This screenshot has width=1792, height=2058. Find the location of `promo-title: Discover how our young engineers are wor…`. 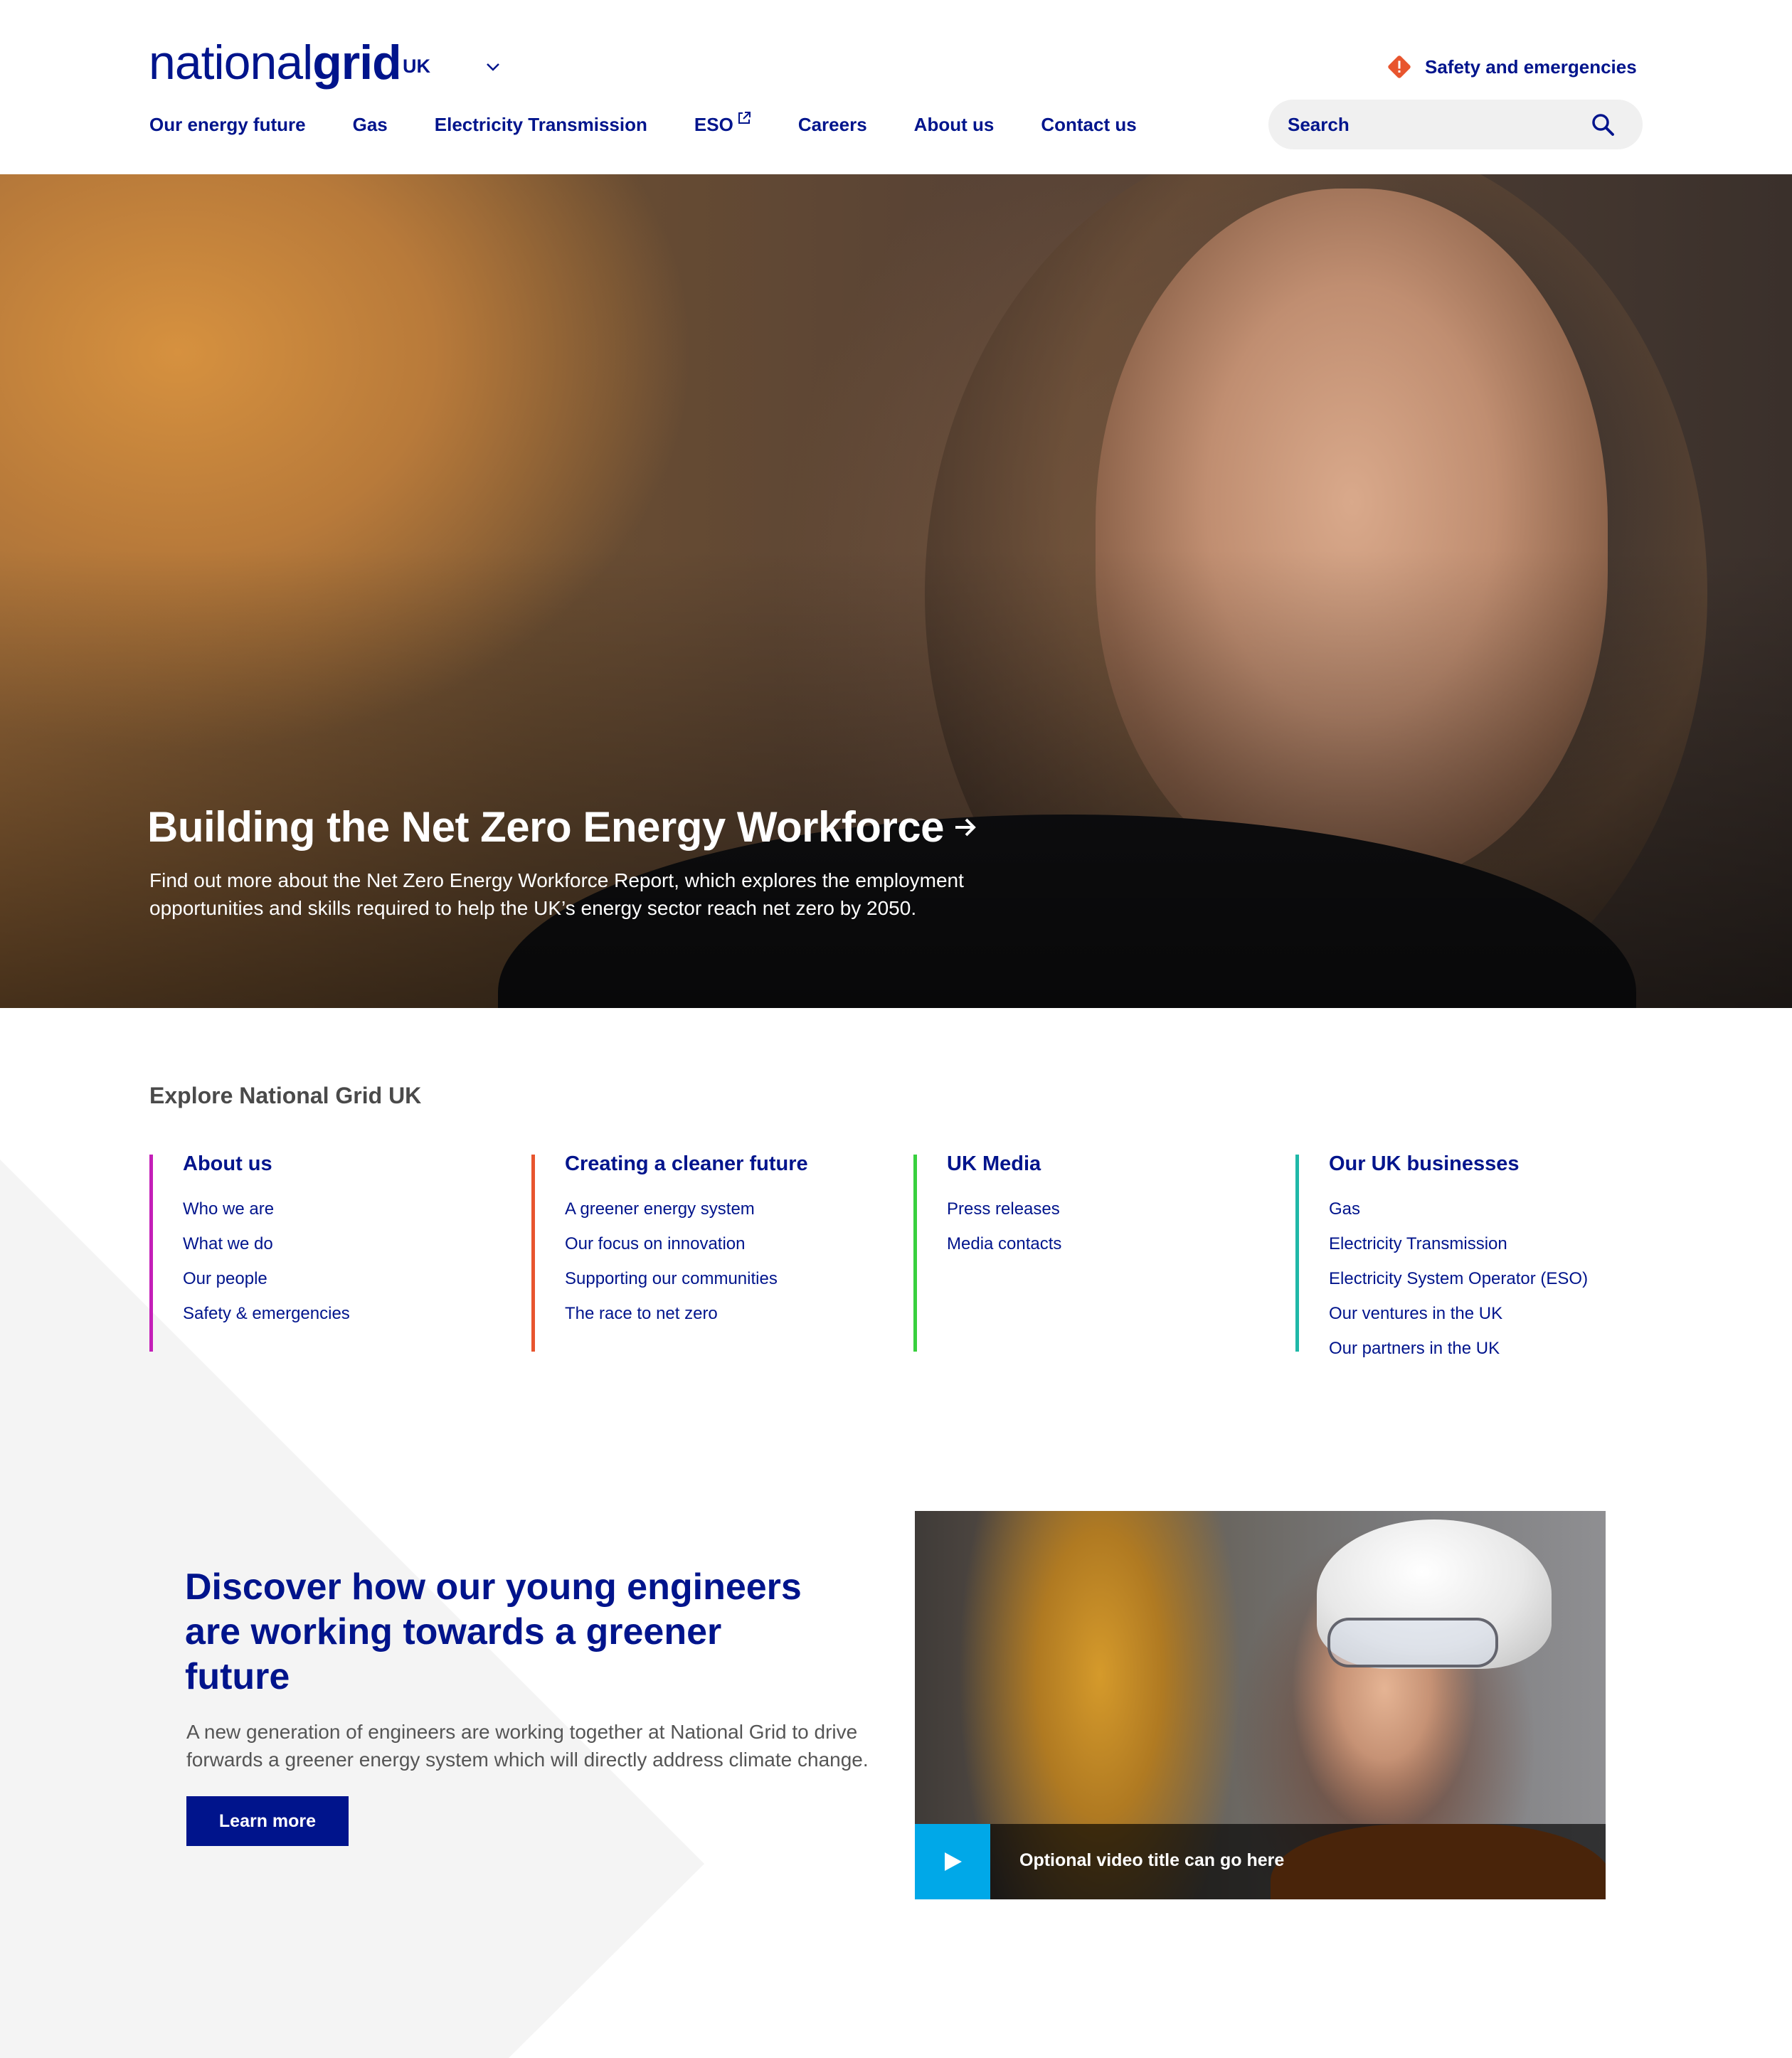

promo-title: Discover how our young engineers are wor… is located at coordinates (493, 1631).